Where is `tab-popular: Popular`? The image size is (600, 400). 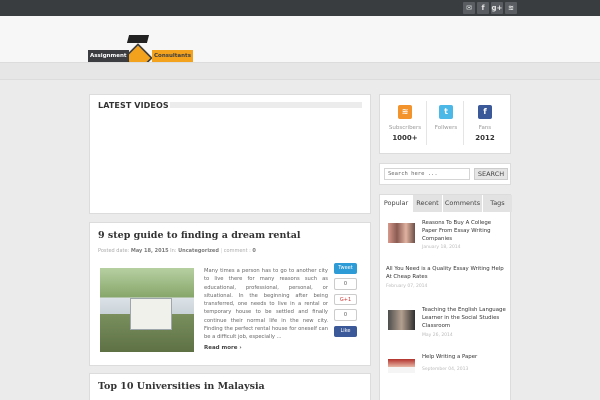
tab-popular: Popular is located at coordinates (396, 203).